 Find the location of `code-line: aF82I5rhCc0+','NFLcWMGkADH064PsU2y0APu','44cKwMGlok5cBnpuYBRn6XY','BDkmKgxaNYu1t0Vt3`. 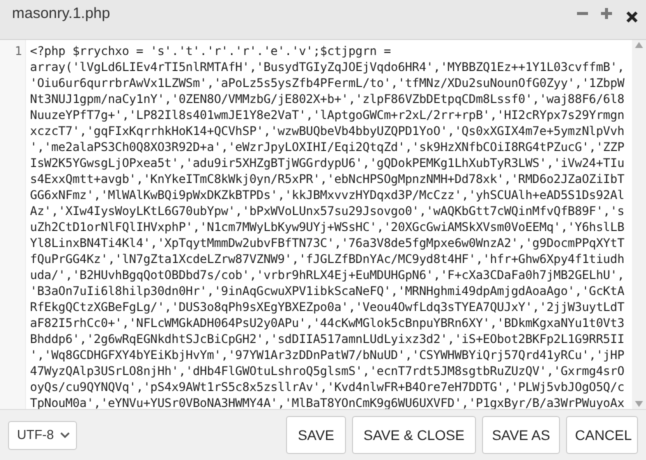

code-line: aF82I5rhCc0+','NFLcWMGkADH064PsU2y0APu','44cKwMGlok5cBnpuYBRn6XY','BDkmKgxaNYu1t0Vt3 is located at coordinates (327, 323).